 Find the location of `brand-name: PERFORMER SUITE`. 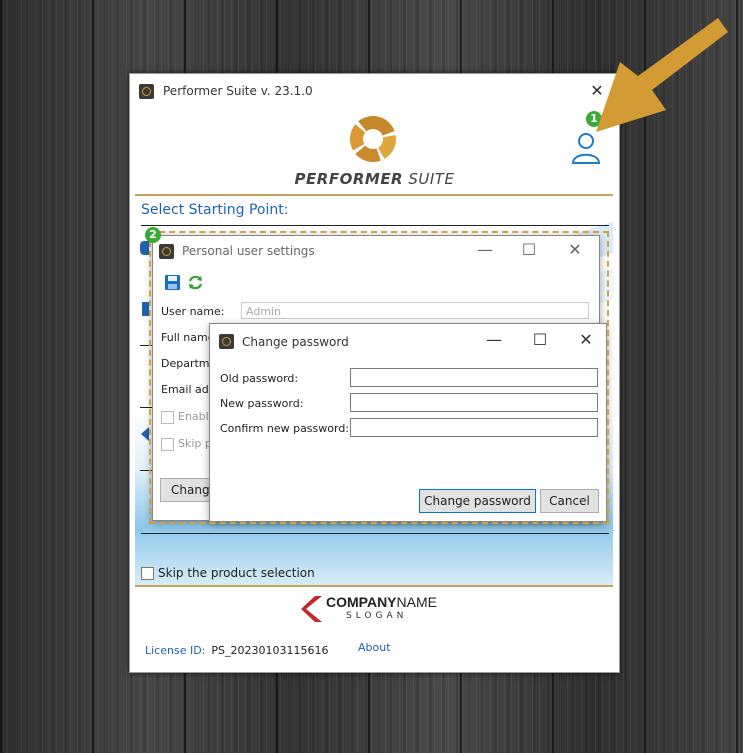

brand-name: PERFORMER SUITE is located at coordinates (374, 179).